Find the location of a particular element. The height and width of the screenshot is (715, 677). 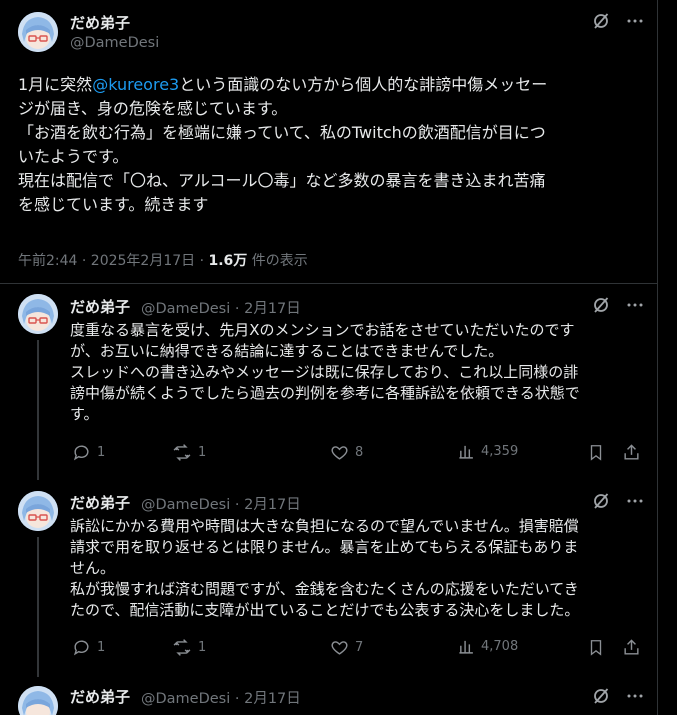

action-bar: 1 1 8 4,359 is located at coordinates (357, 454).